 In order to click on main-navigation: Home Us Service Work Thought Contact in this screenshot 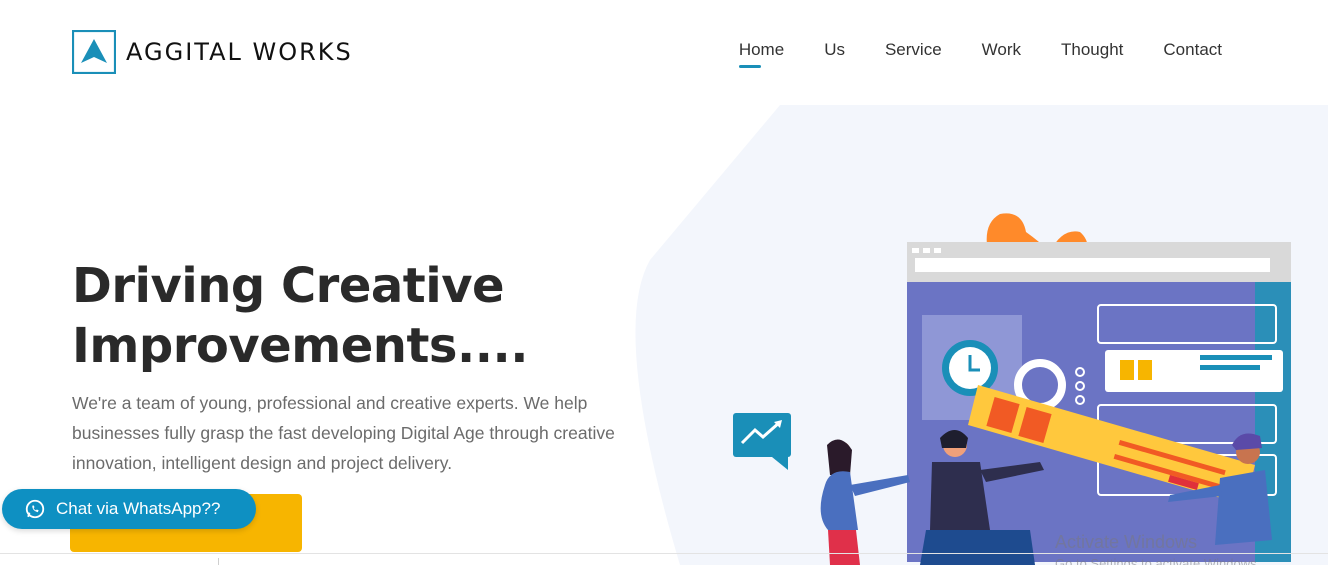, I will do `click(980, 54)`.